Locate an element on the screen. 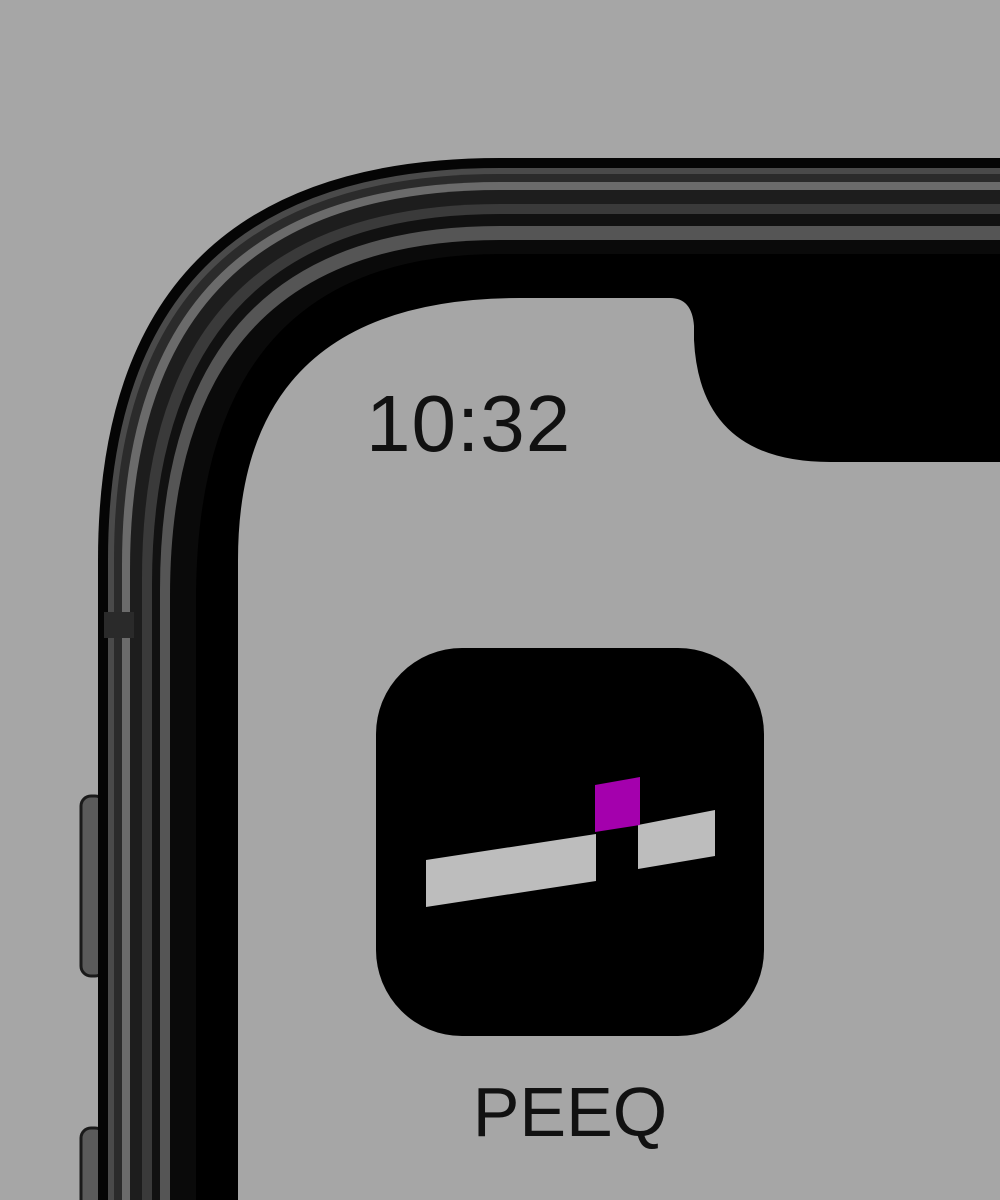 This screenshot has width=1000, height=1200. app-label-peeq: PEEQ is located at coordinates (570, 1112).